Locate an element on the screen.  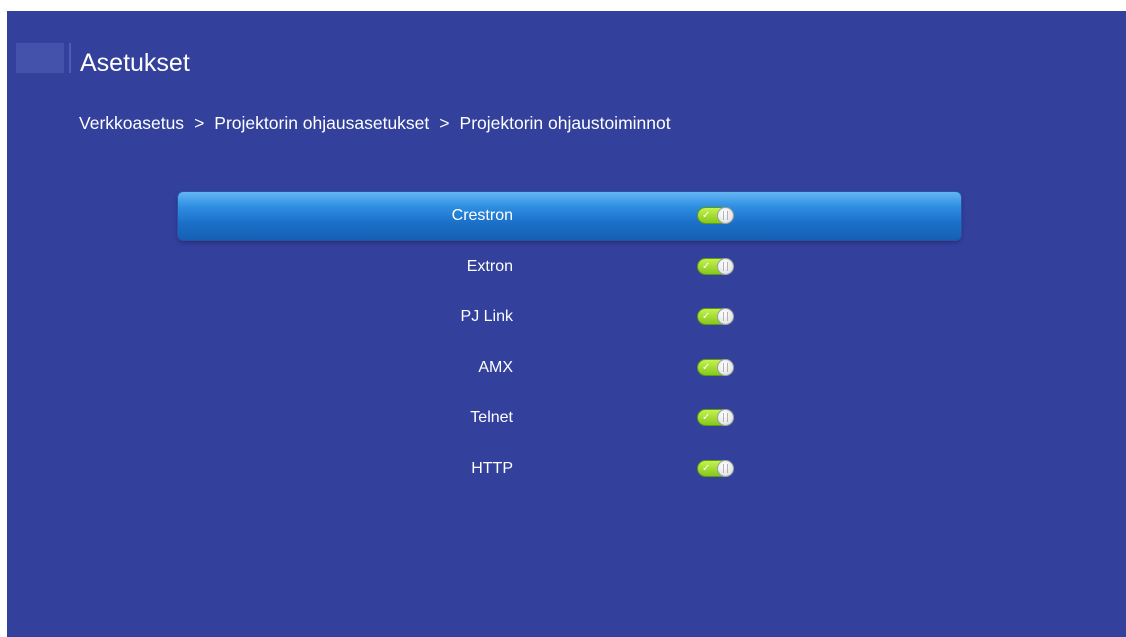
option-label: Crestron is located at coordinates (482, 215).